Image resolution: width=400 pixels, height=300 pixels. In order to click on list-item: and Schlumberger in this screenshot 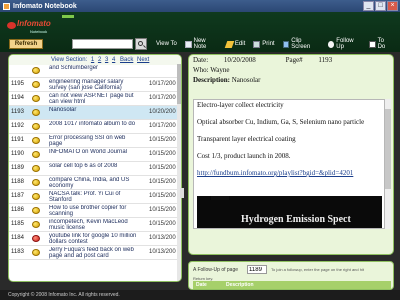, I will do `click(93, 71)`.